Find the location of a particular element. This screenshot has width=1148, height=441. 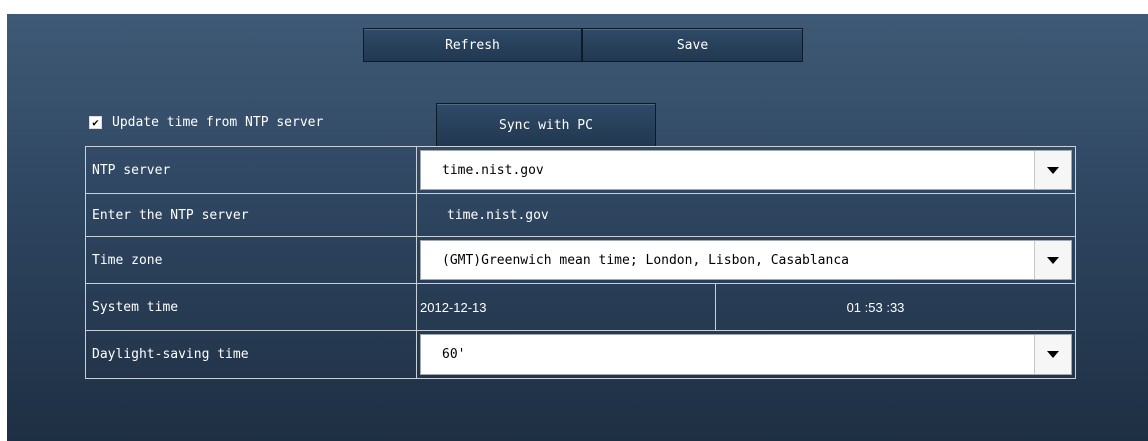

ntp-update-label: Update time from NTP server is located at coordinates (218, 122).